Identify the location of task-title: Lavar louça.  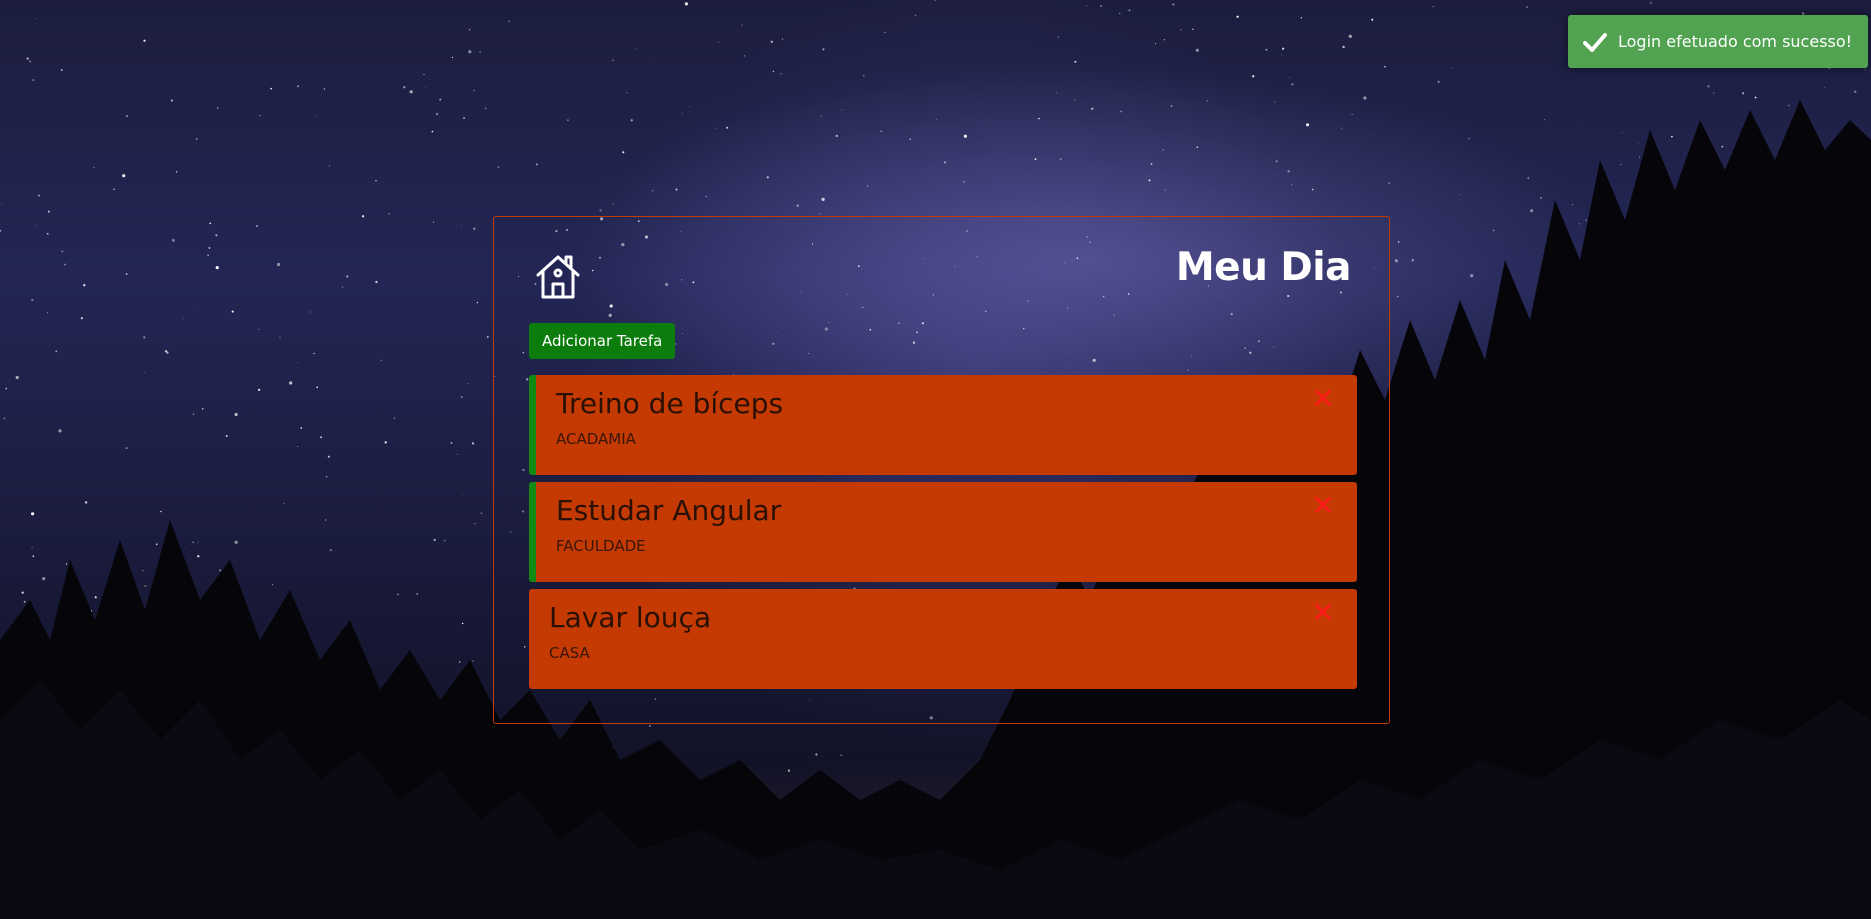
(630, 617).